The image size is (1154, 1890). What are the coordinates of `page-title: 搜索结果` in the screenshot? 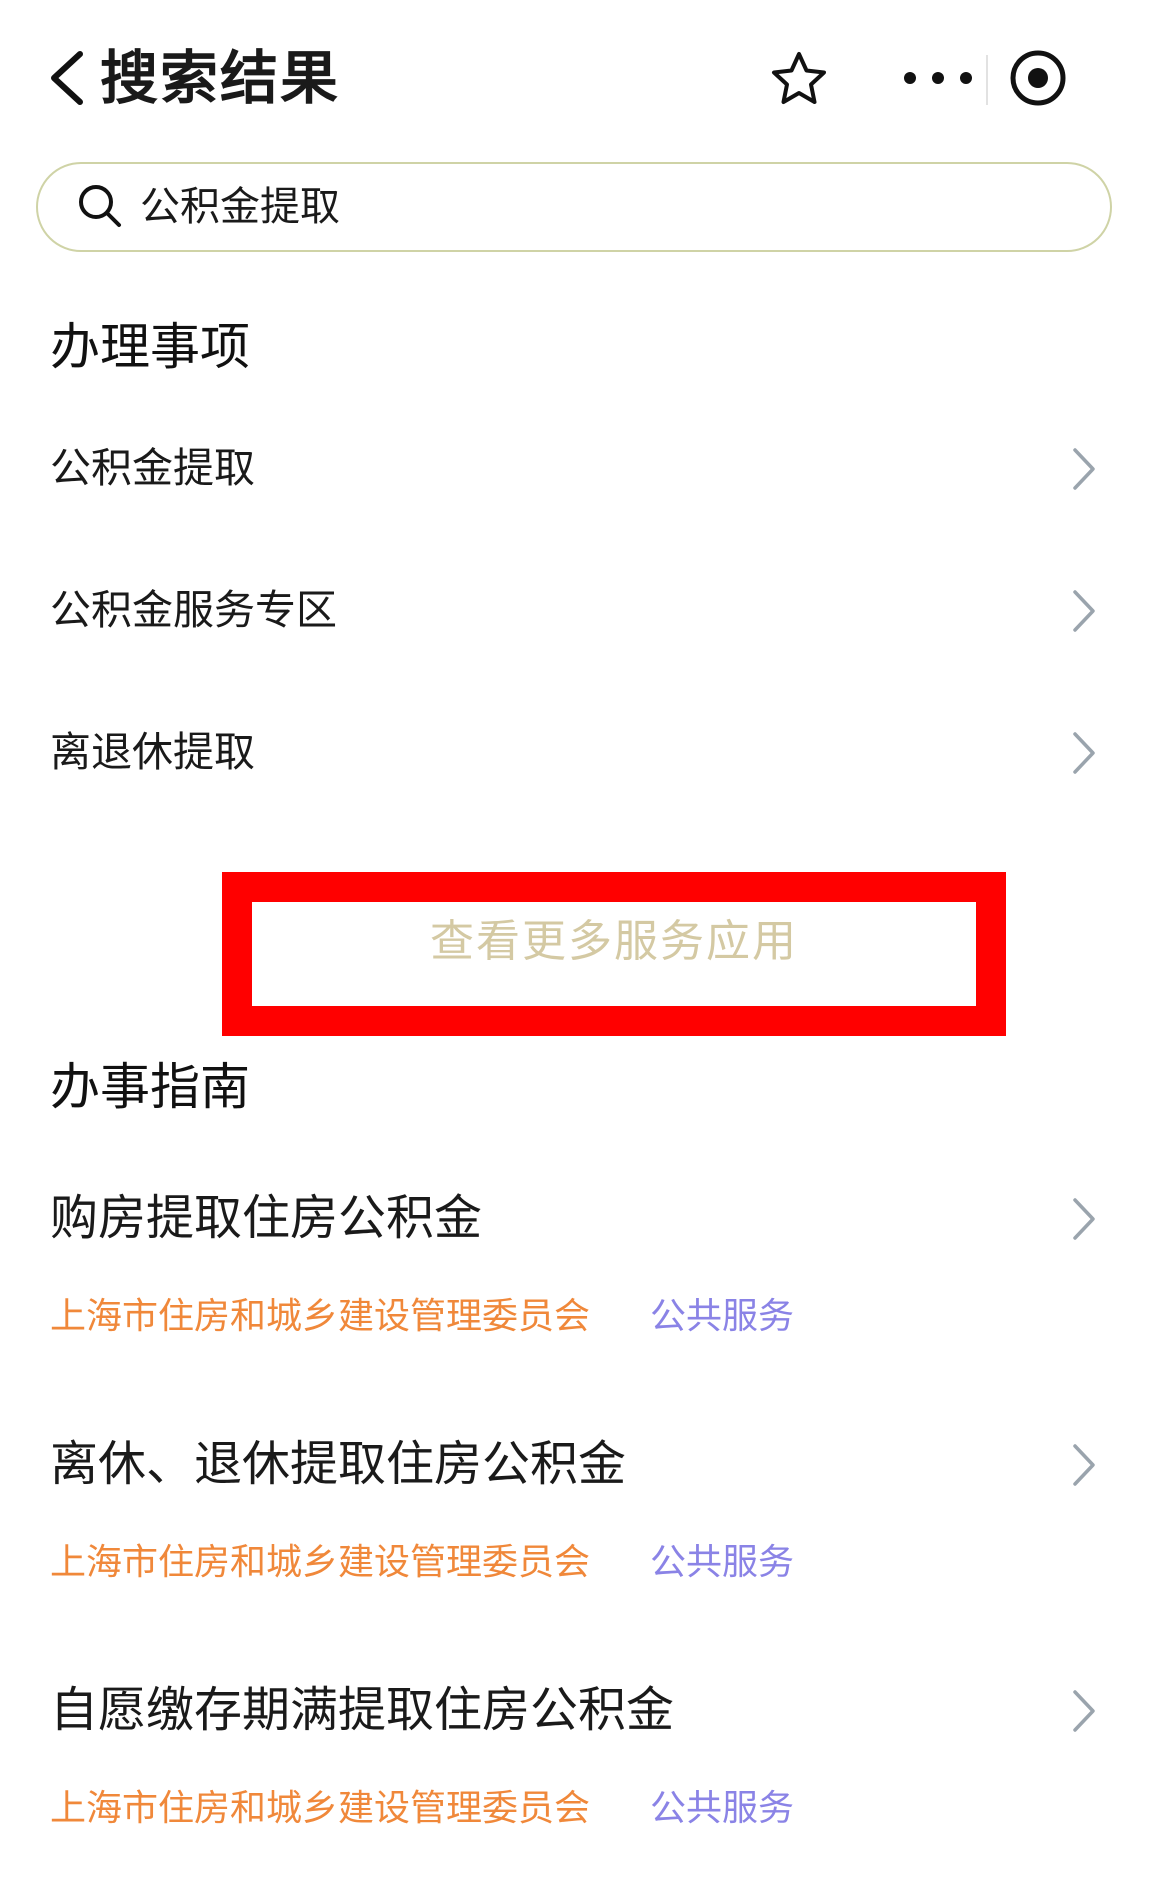 It's located at (220, 78).